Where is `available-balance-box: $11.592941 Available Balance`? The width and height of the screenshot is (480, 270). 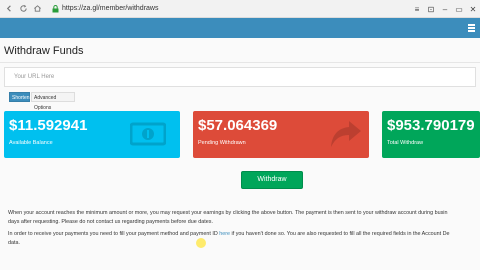
available-balance-box: $11.592941 Available Balance is located at coordinates (92, 134).